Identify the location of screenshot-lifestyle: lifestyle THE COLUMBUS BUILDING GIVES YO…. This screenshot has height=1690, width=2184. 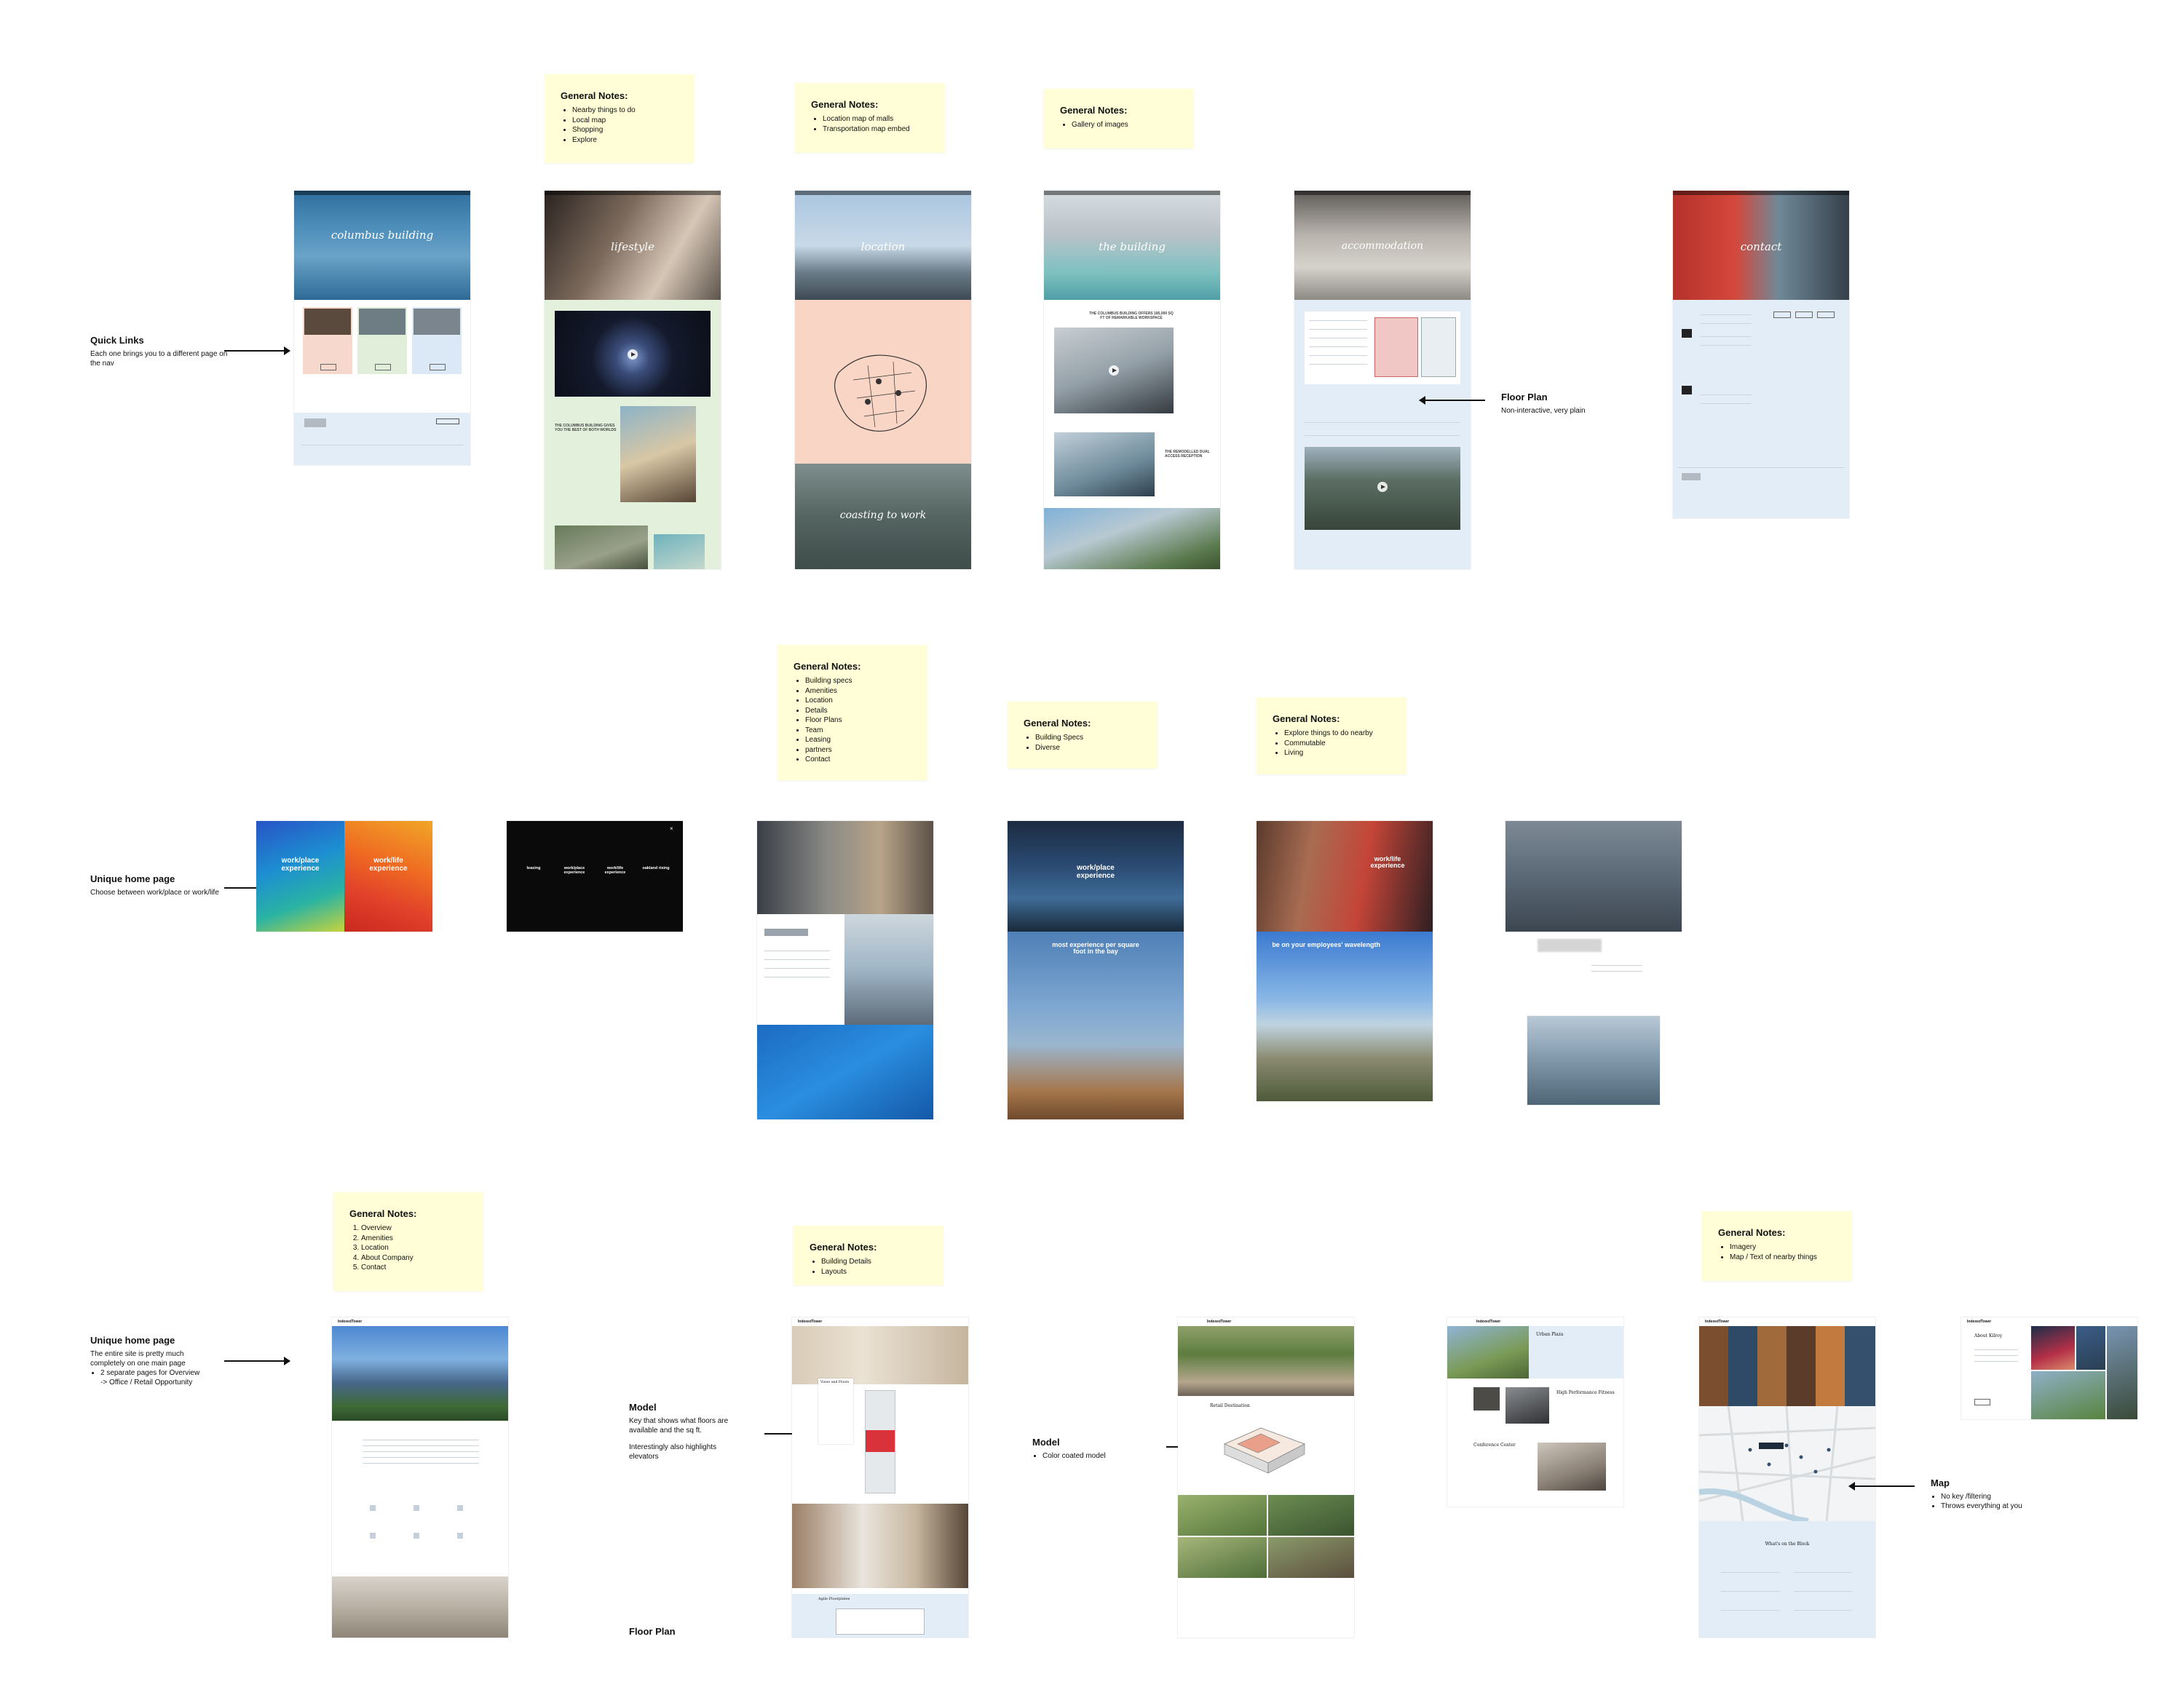
(633, 380).